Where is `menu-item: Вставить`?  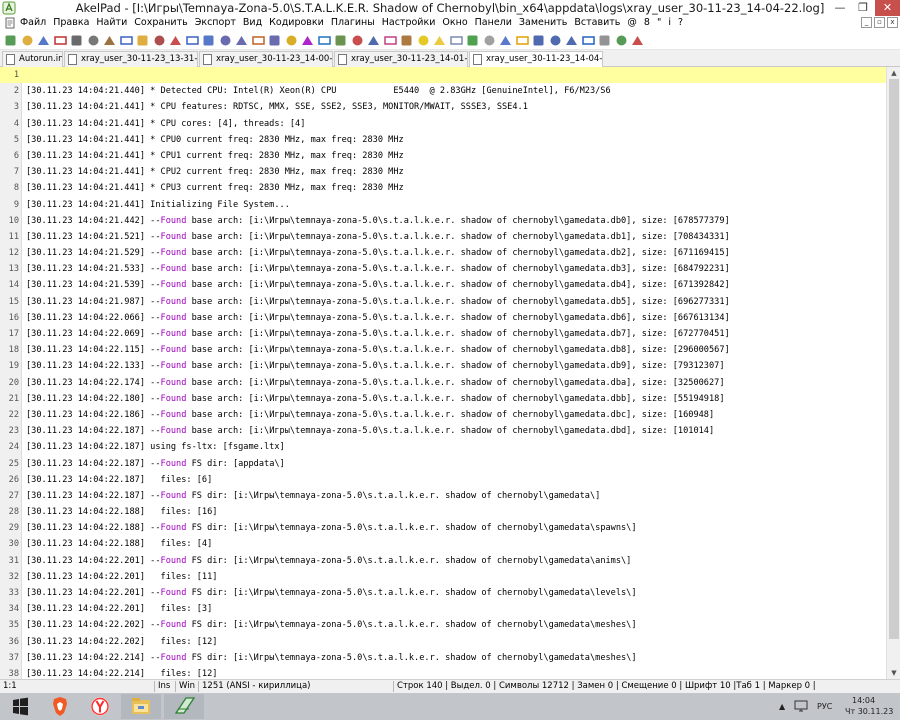 menu-item: Вставить is located at coordinates (597, 22).